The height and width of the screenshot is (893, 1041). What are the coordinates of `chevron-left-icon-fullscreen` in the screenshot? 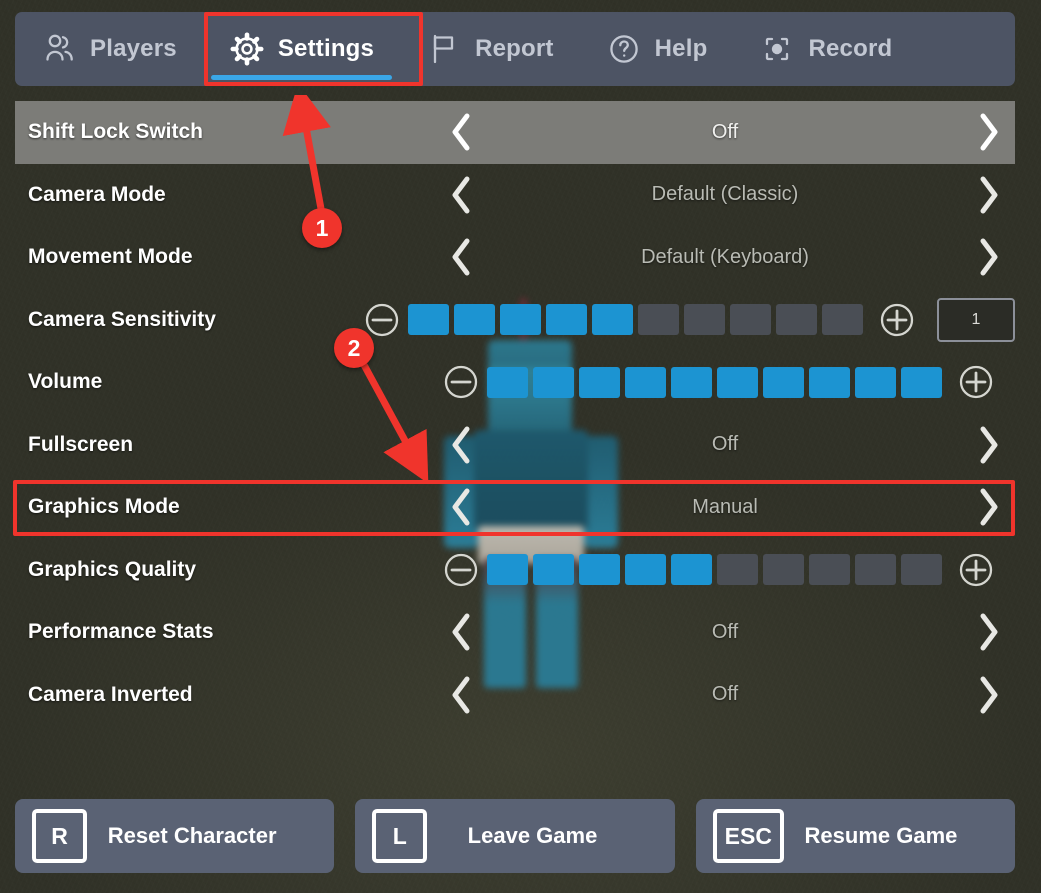 It's located at (462, 445).